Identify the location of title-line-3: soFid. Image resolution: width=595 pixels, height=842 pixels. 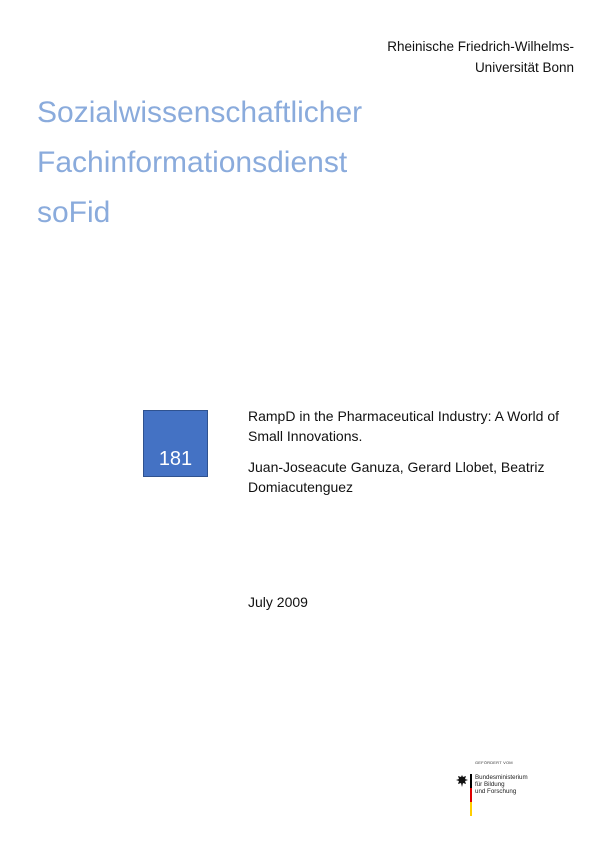
(74, 212).